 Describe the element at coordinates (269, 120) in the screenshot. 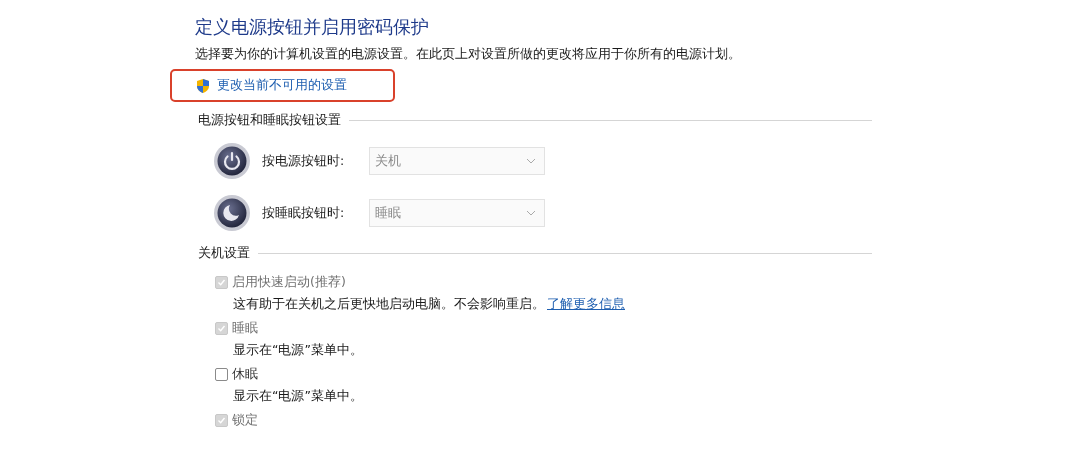

I see `section-heading: 电源按钮和睡眠按钮设置` at that location.